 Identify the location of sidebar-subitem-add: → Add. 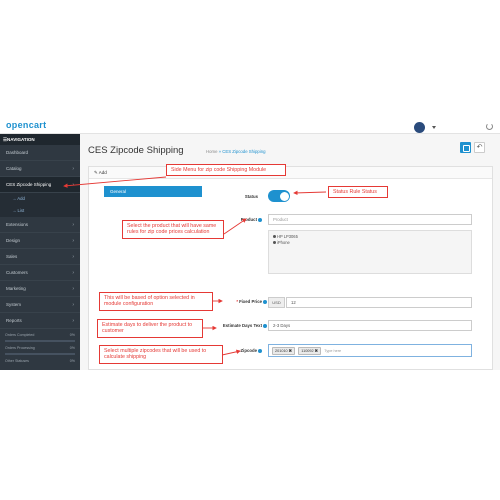
(40, 199).